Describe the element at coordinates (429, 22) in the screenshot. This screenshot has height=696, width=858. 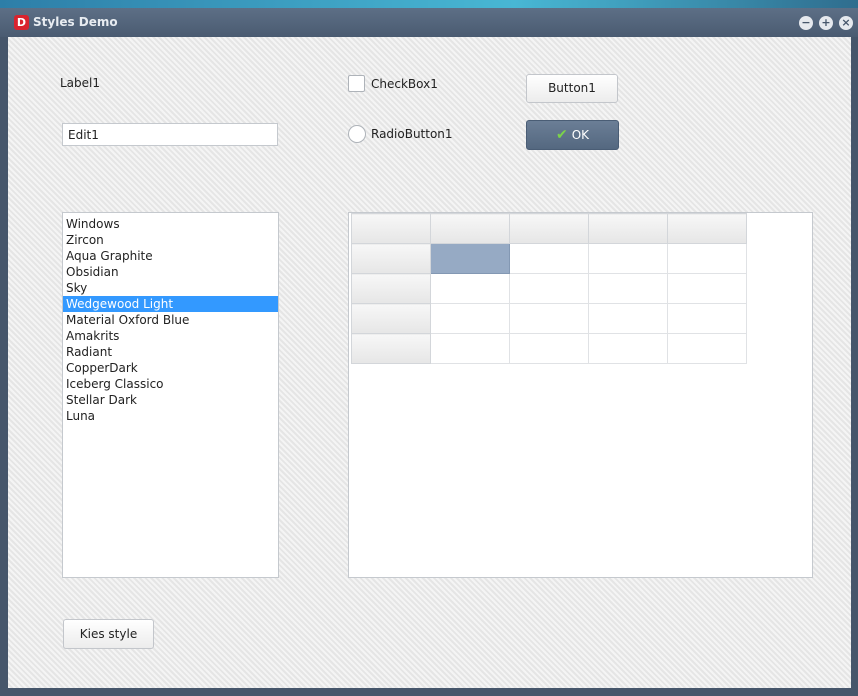
I see `title-bar: D Styles Demo − + ×` at that location.